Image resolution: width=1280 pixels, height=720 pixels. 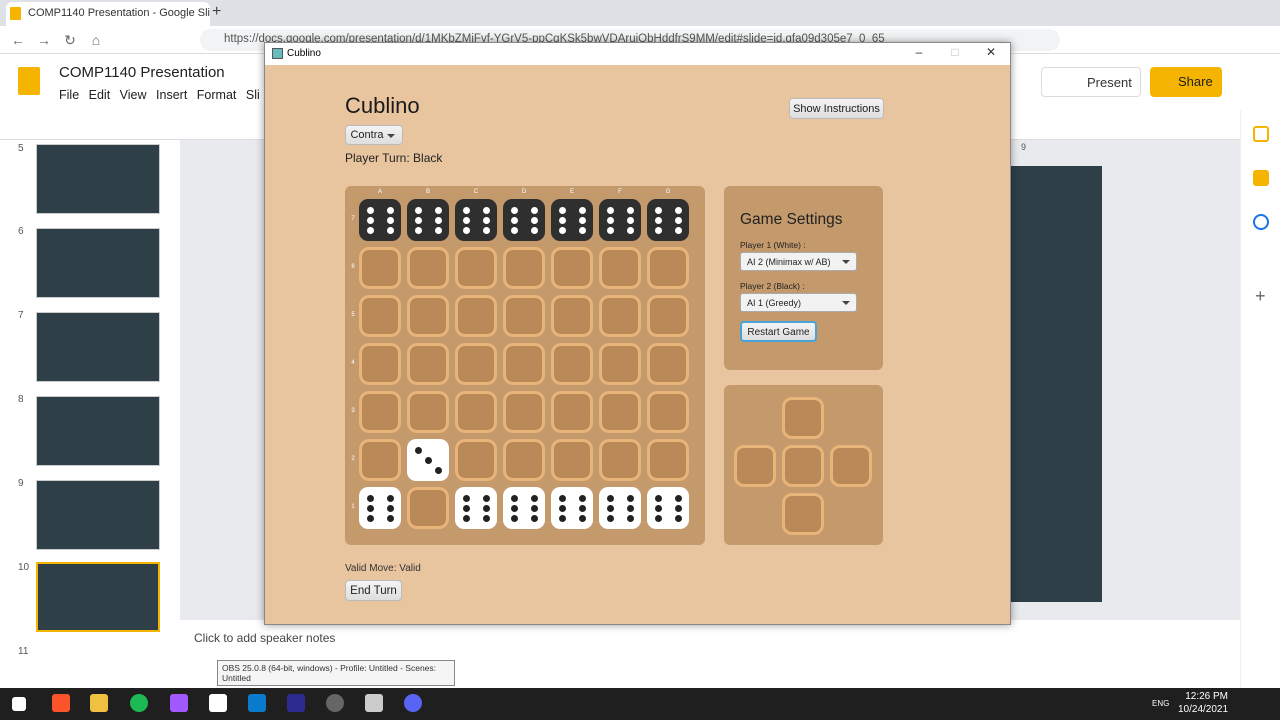 What do you see at coordinates (70, 40) in the screenshot?
I see `reload-icon: ↻` at bounding box center [70, 40].